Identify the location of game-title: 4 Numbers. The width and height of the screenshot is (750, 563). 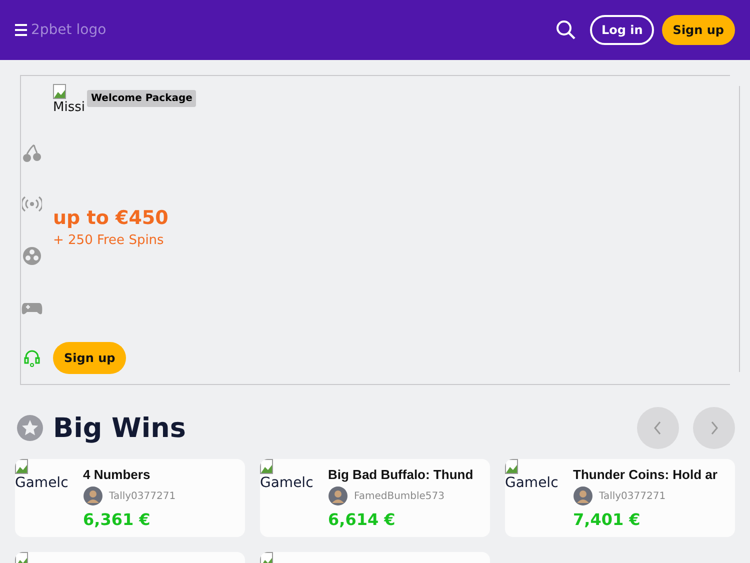
(117, 474).